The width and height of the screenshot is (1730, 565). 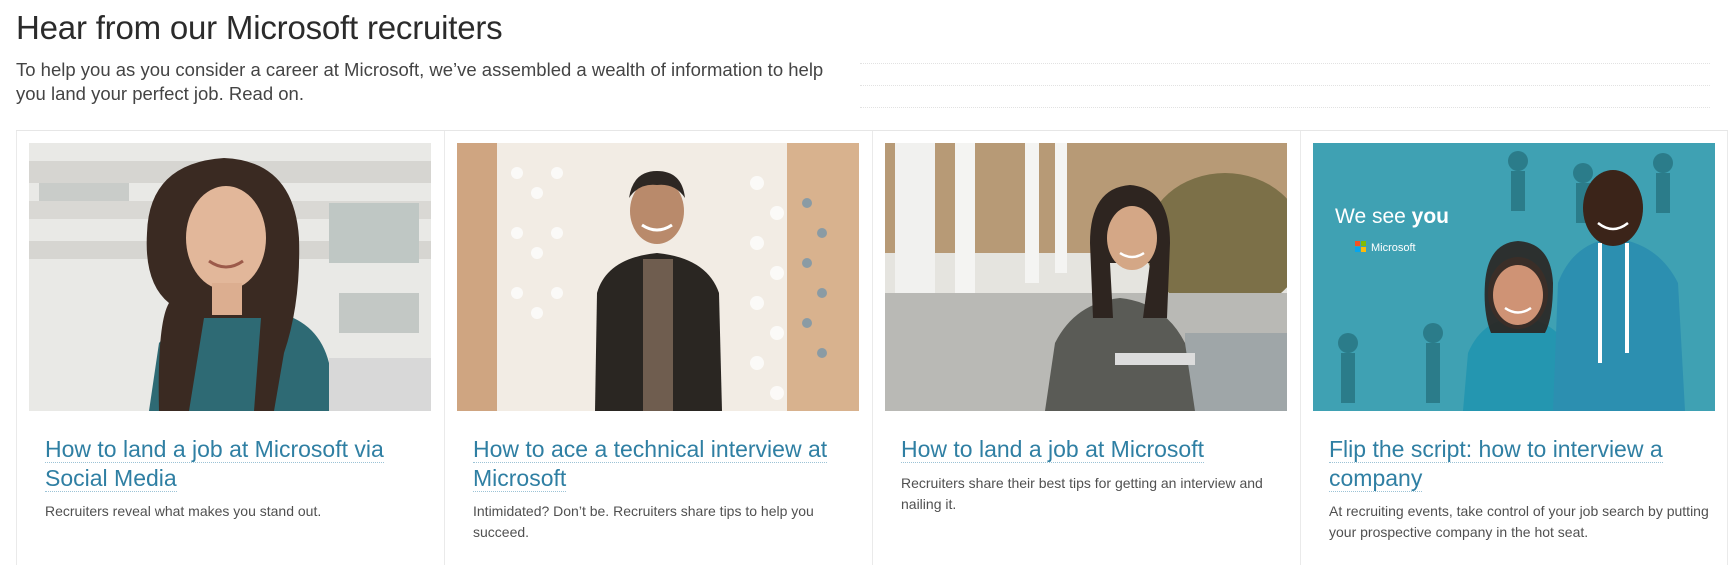 I want to click on svg-text: Microsoft, so click(x=1393, y=248).